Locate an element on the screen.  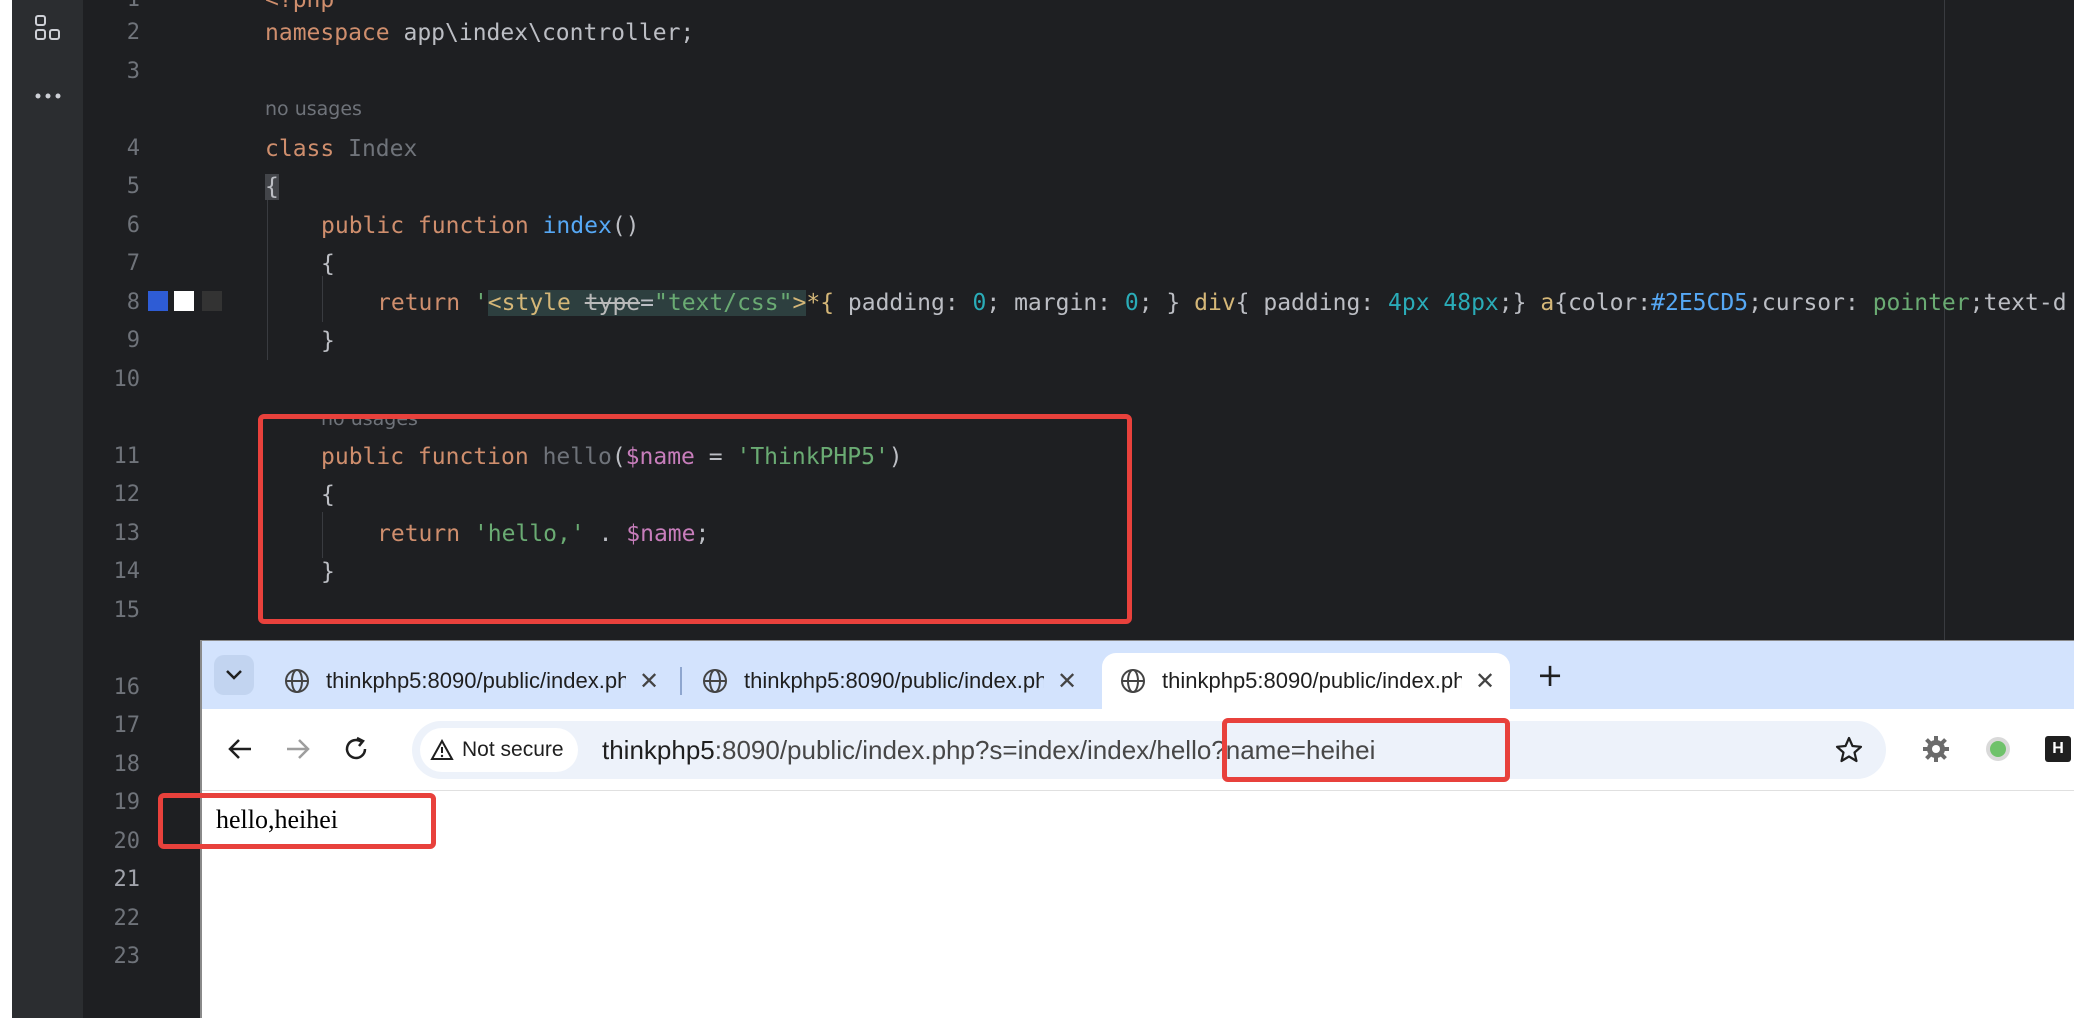
code-line-4: class Index is located at coordinates (341, 149).